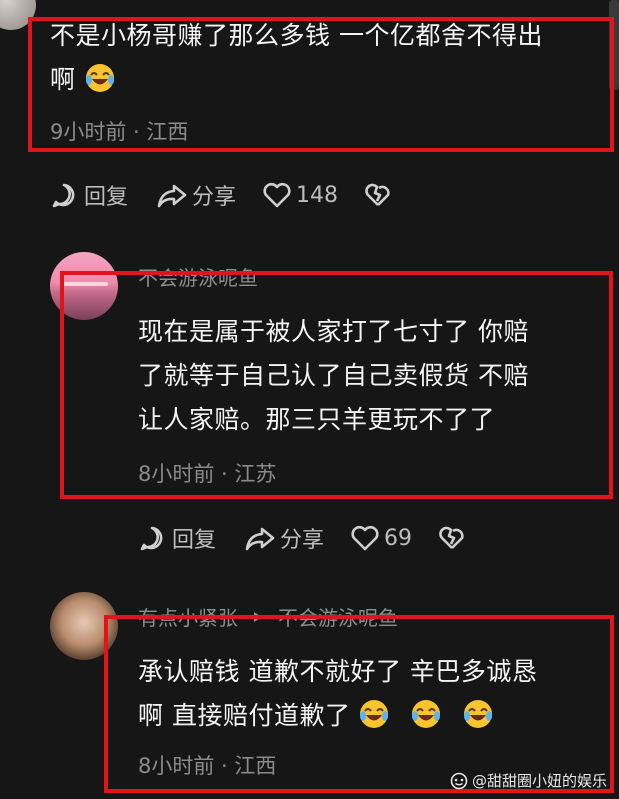  I want to click on toutiao-logo-icon, so click(459, 780).